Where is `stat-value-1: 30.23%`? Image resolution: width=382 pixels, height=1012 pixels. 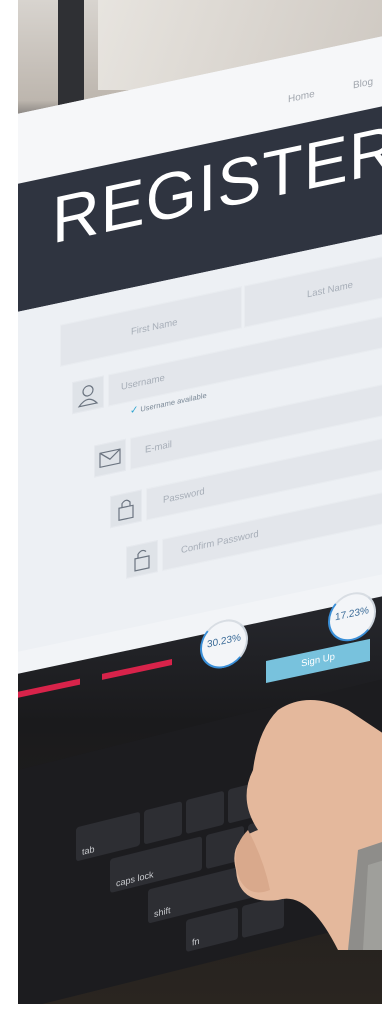 stat-value-1: 30.23% is located at coordinates (224, 641).